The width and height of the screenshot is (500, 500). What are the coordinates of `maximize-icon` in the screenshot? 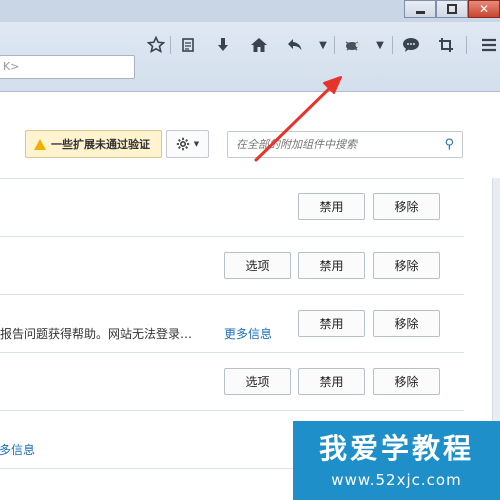 It's located at (452, 9).